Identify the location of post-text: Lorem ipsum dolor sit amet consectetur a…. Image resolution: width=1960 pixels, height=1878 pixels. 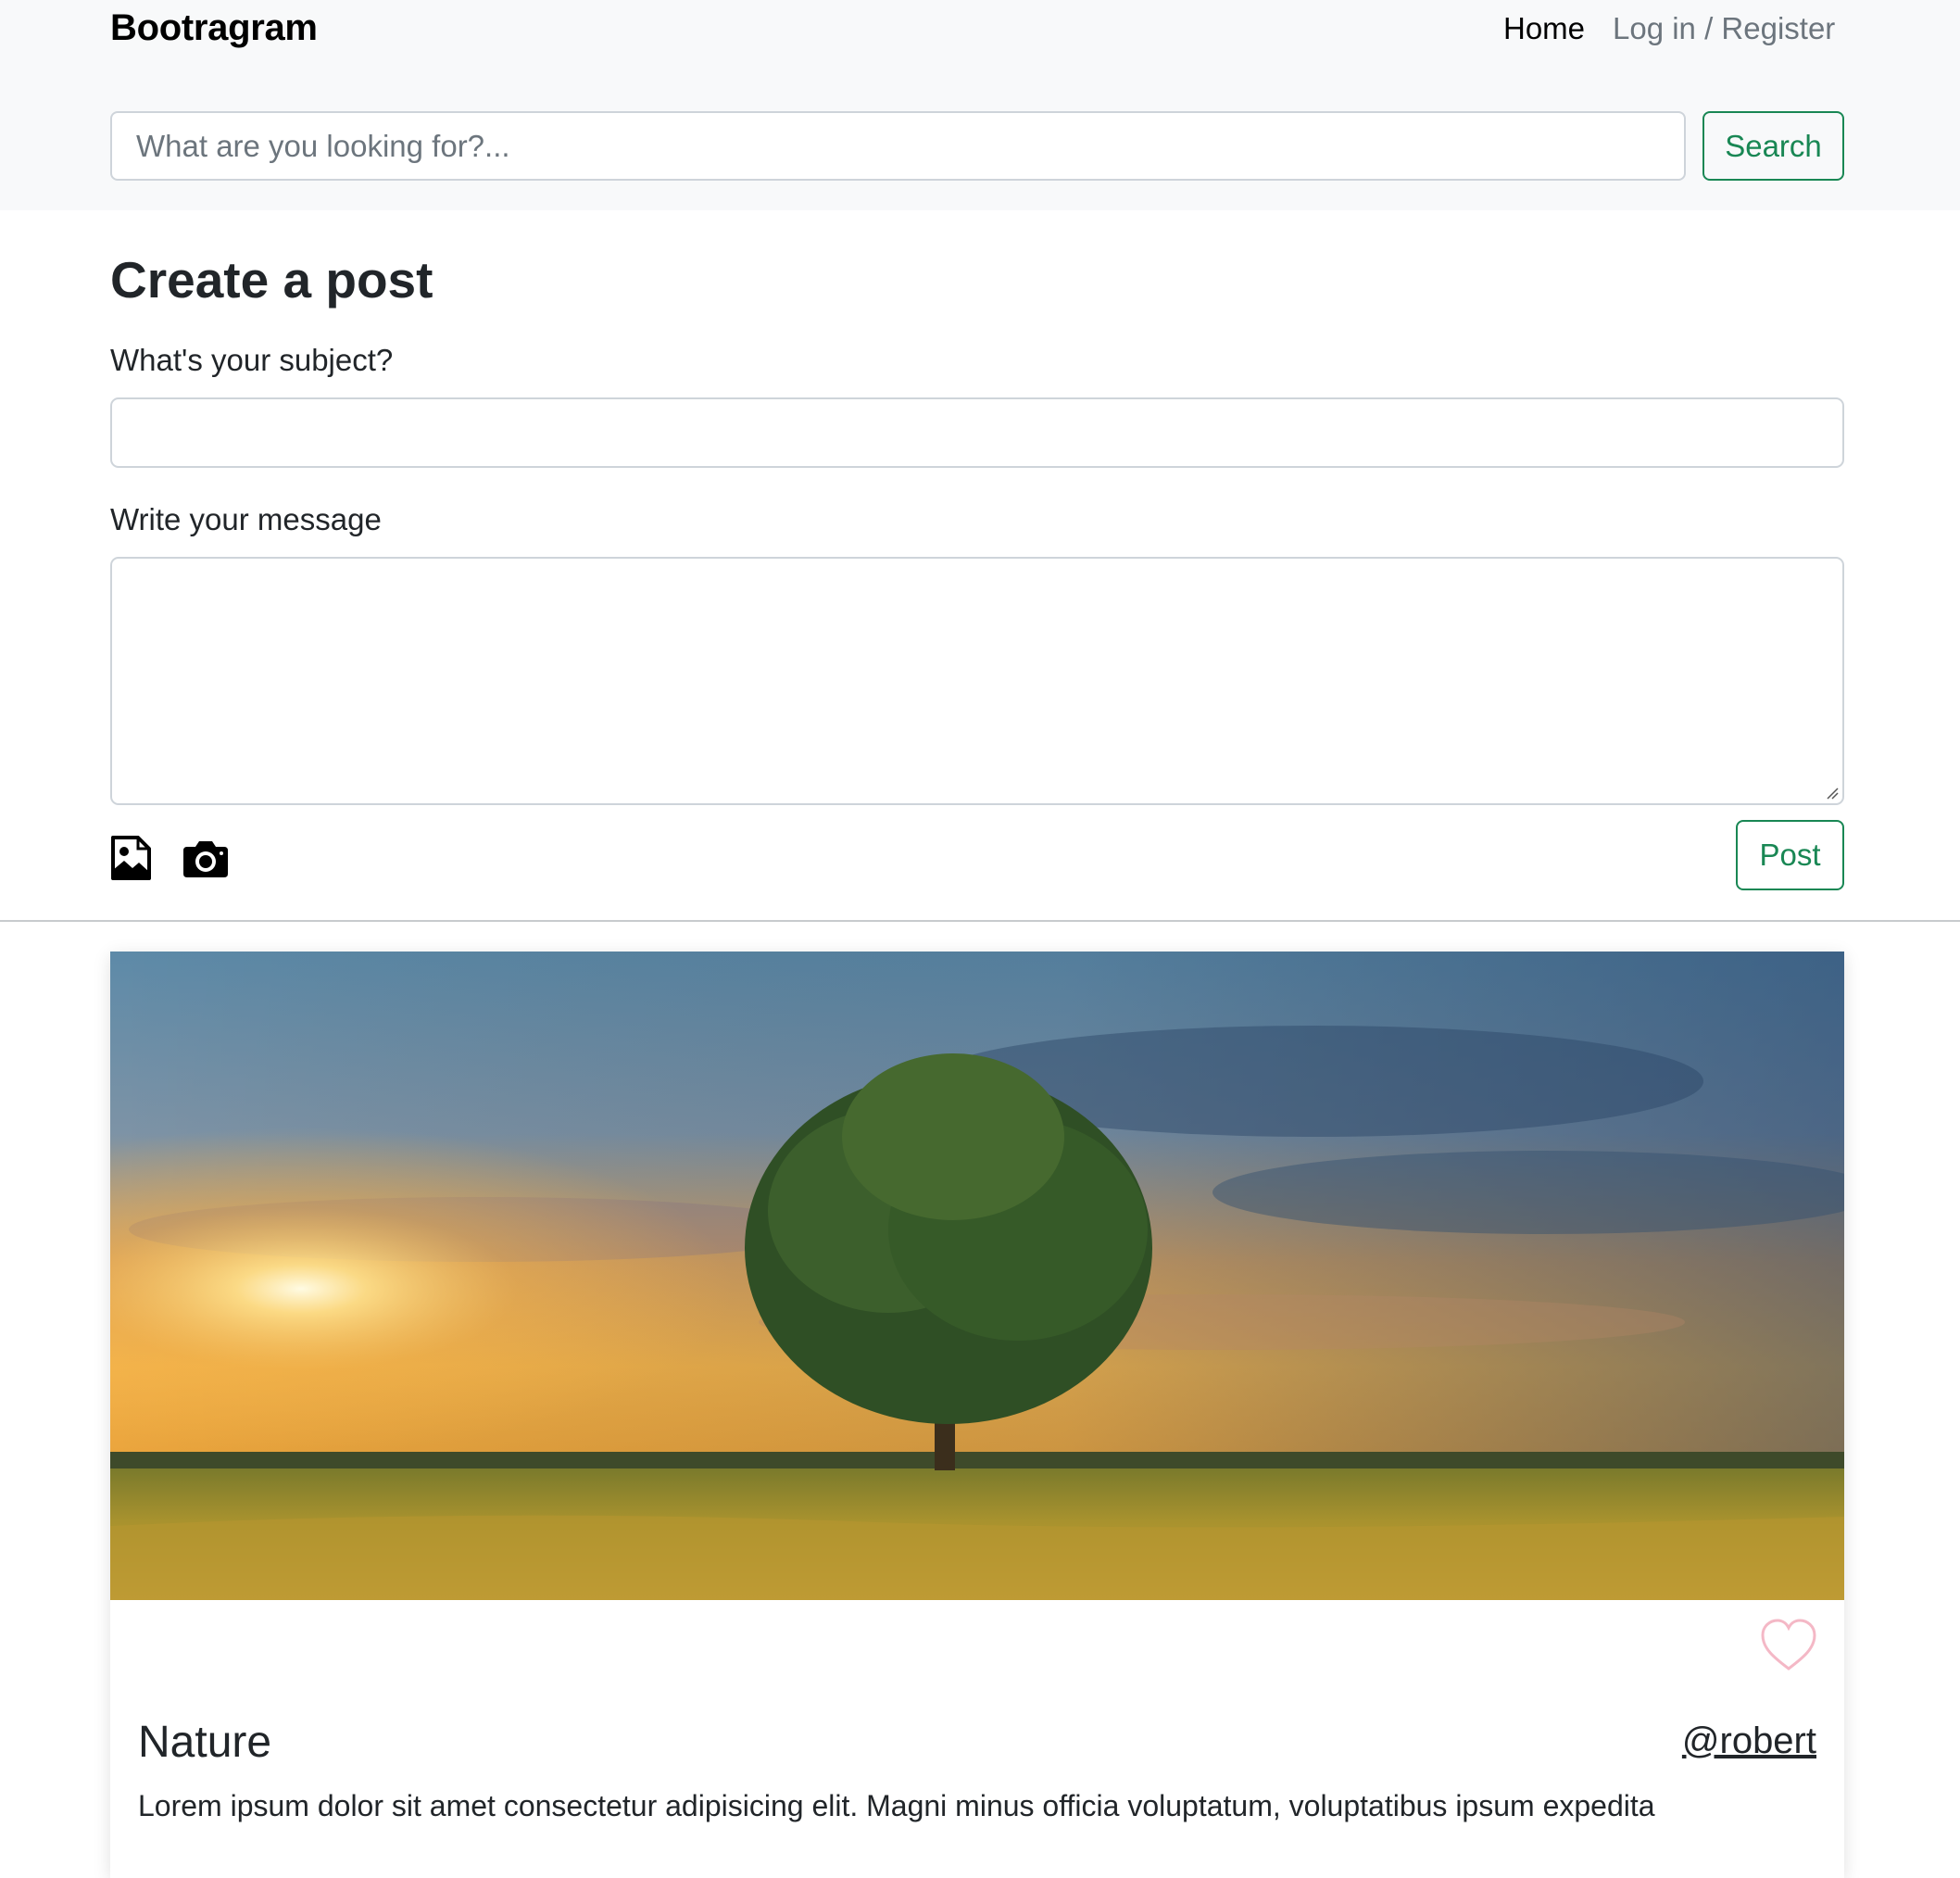
(896, 1805).